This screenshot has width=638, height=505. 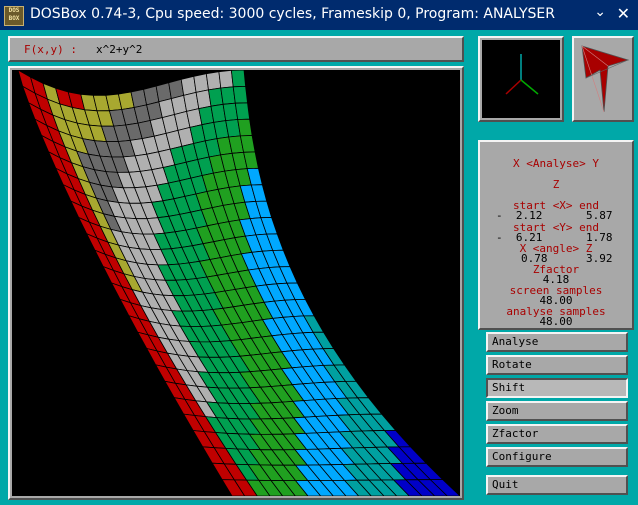 What do you see at coordinates (600, 12) in the screenshot?
I see `chevron-down-icon: ⌄` at bounding box center [600, 12].